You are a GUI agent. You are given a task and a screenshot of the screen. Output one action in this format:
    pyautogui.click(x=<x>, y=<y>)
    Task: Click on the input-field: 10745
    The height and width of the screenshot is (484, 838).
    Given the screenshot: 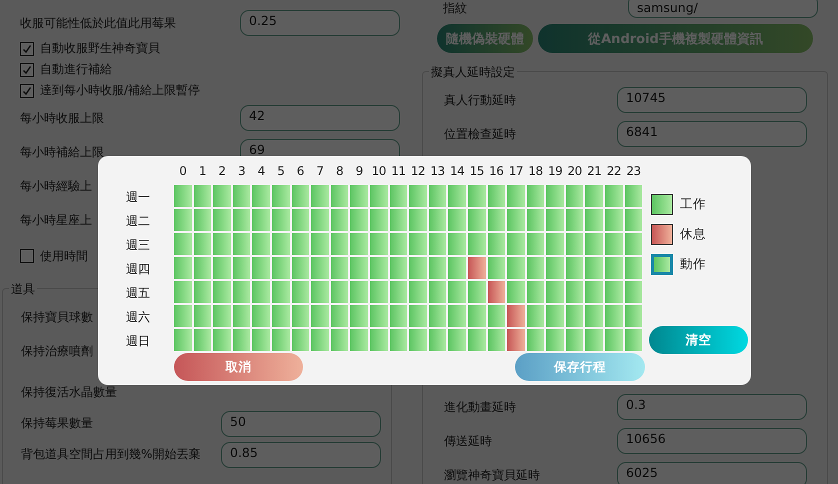 What is the action you would take?
    pyautogui.click(x=712, y=100)
    